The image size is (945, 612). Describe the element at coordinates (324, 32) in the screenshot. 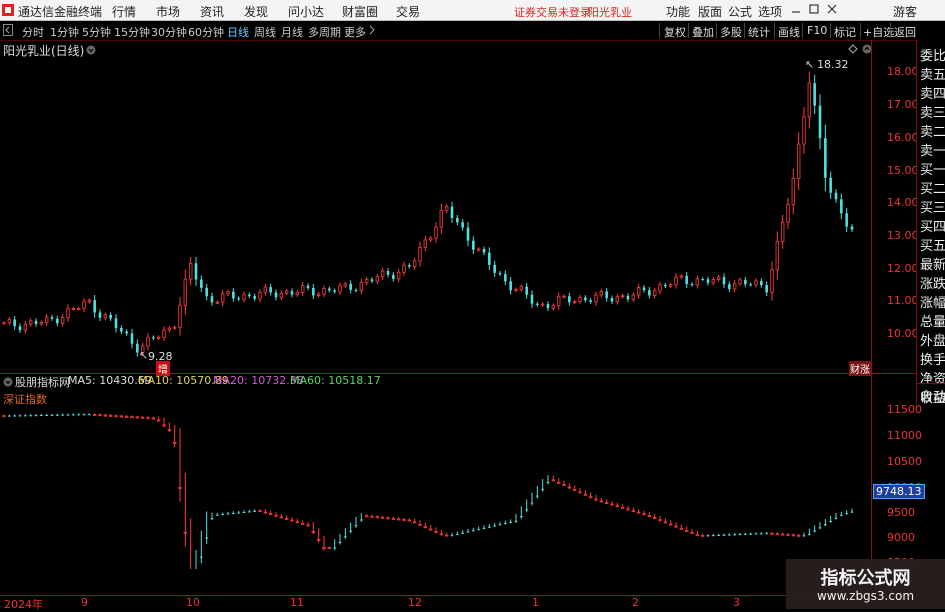

I see `period-multi: 多周期` at that location.